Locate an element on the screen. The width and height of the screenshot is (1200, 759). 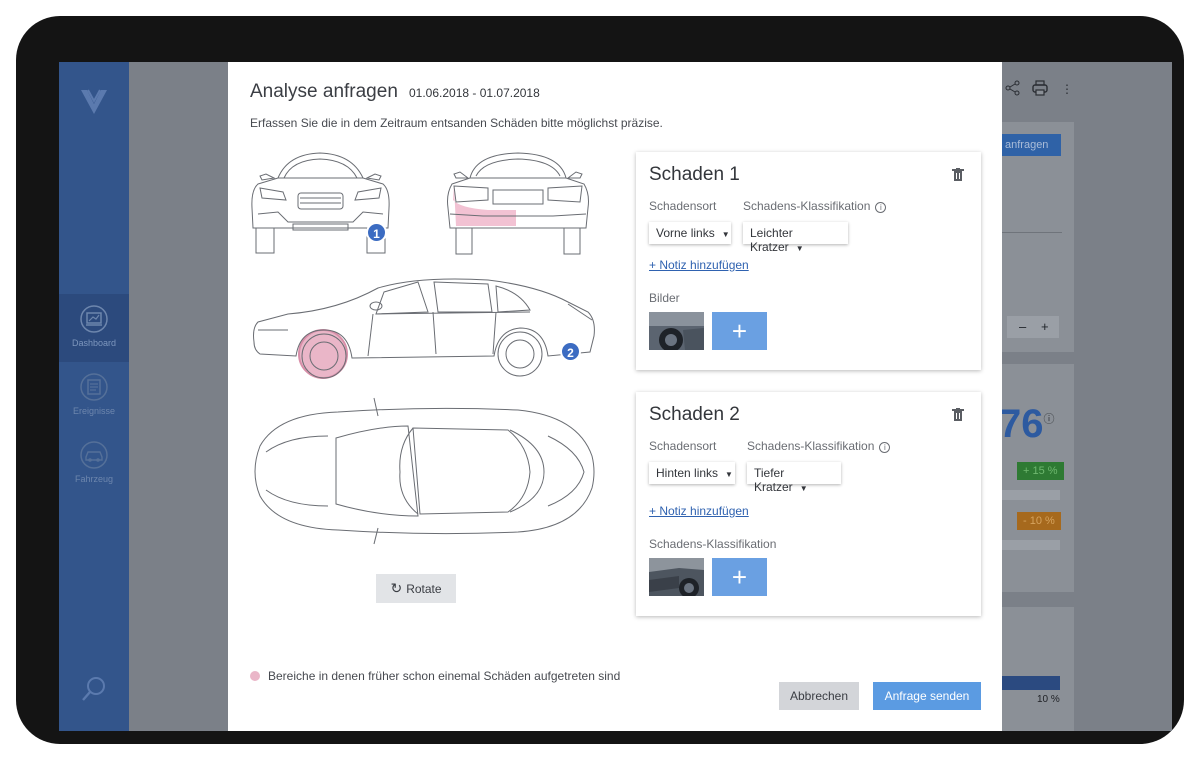
classification-select: Leichter Kratzer ▼ is located at coordinates (795, 238).